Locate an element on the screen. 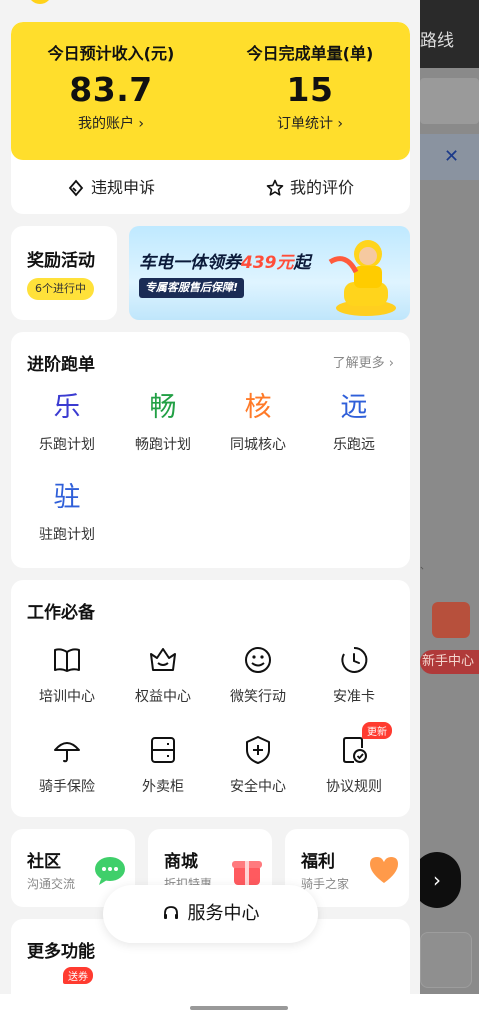 The width and height of the screenshot is (479, 1024). orders-value: 15 is located at coordinates (310, 89).